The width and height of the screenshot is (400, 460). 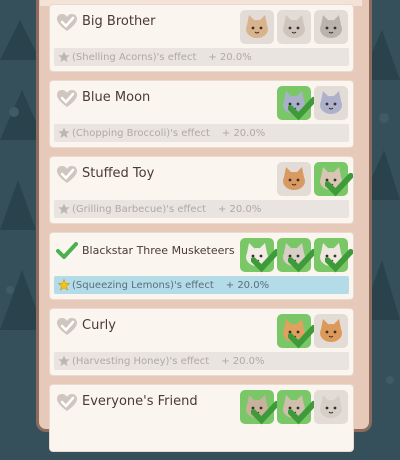 I want to click on bonus-card: Everyone's Friend, so click(x=201, y=418).